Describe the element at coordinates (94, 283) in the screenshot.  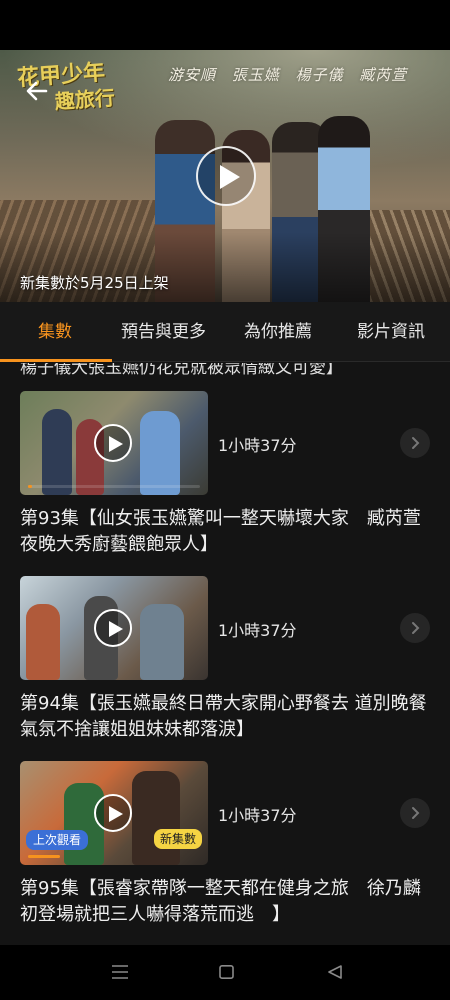
I see `new-episode-notice: 新集數於5月25日上架` at that location.